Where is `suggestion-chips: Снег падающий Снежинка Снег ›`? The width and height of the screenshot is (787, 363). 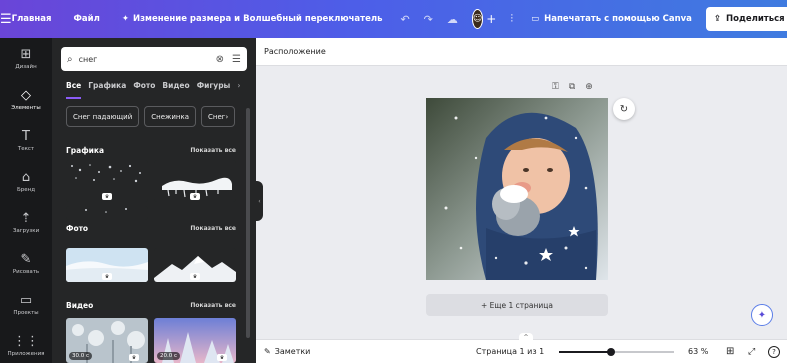
suggestion-chips: Снег падающий Снежинка Снег › is located at coordinates (151, 116).